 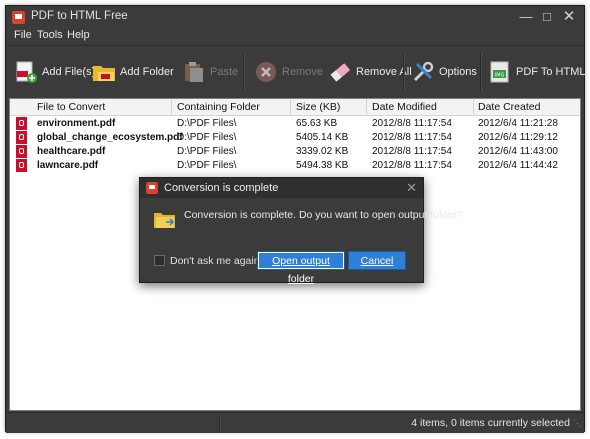 I want to click on minimize-icon: —, so click(x=526, y=17).